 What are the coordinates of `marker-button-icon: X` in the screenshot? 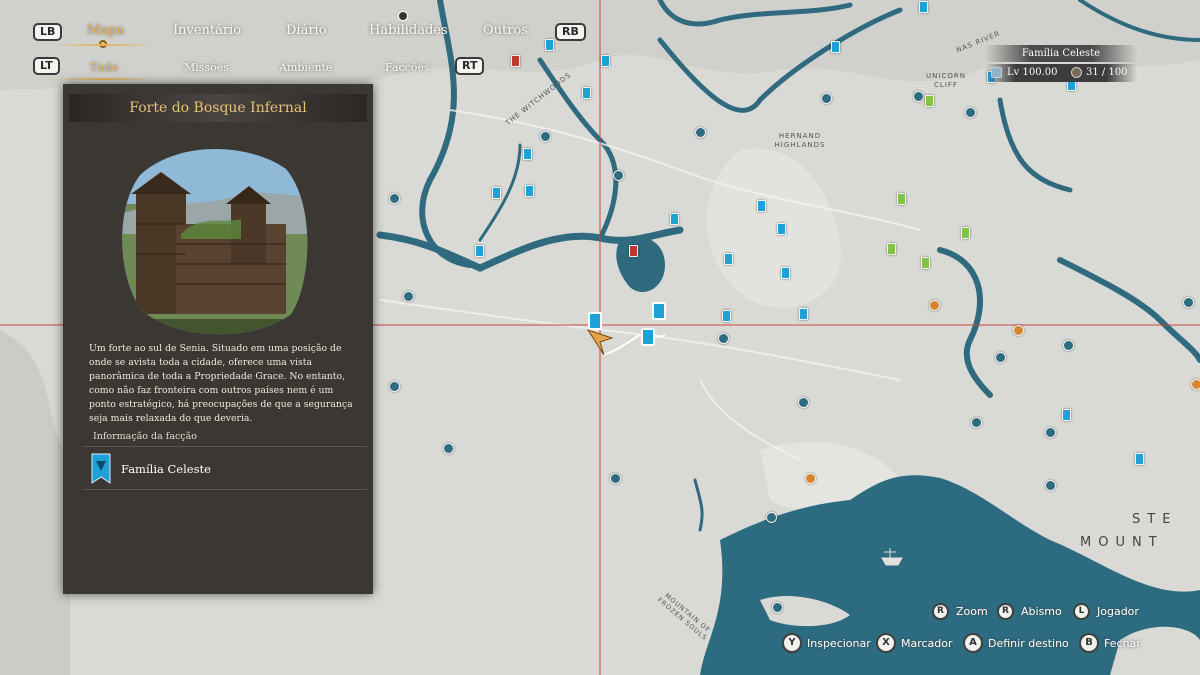 It's located at (886, 643).